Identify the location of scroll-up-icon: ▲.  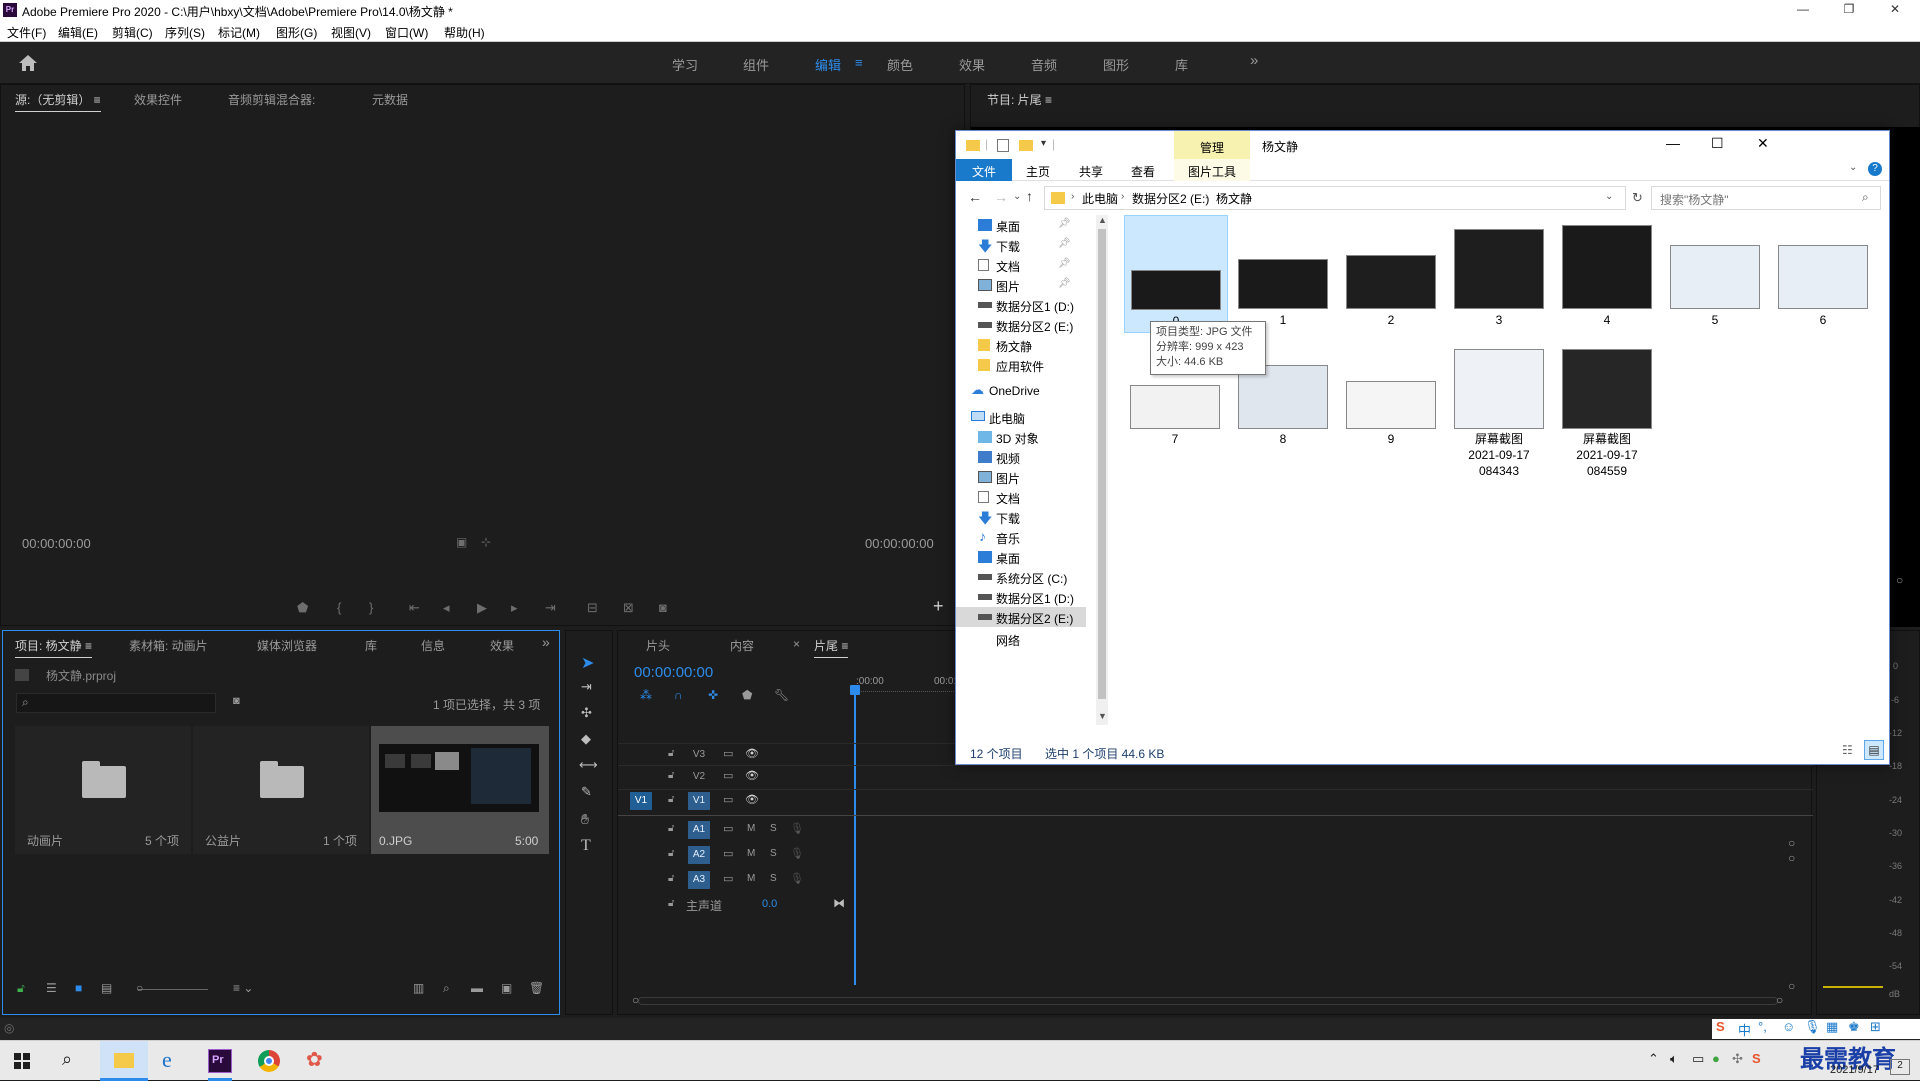
(1102, 220).